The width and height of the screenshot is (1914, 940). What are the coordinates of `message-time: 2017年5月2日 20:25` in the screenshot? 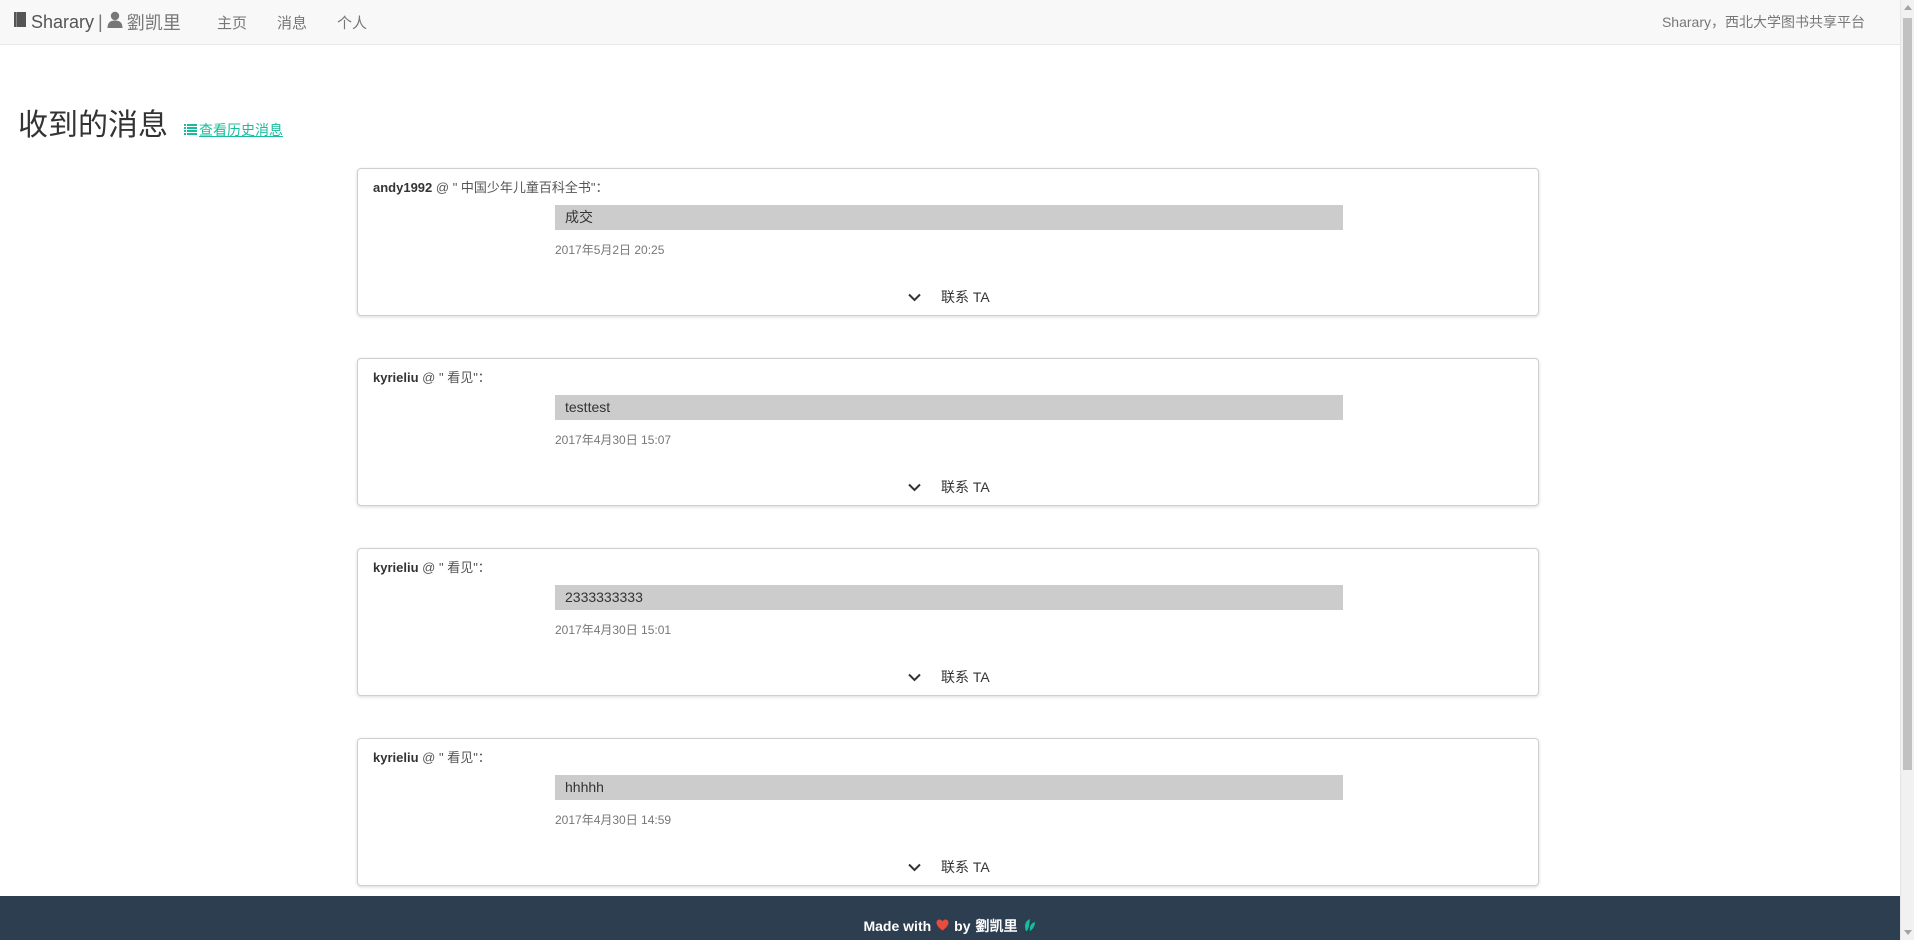 It's located at (610, 250).